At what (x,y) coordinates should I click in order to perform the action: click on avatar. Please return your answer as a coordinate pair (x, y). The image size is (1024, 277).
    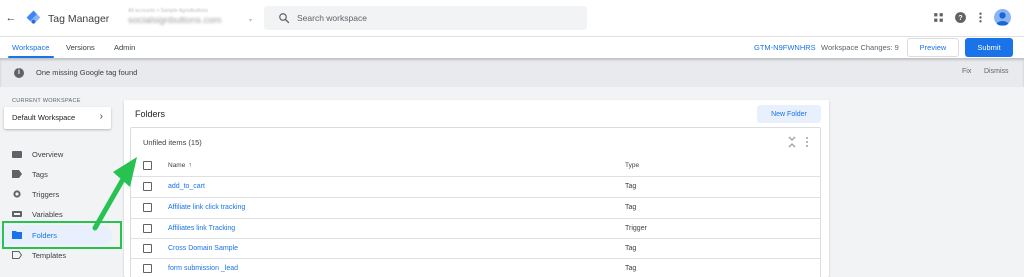
    Looking at the image, I should click on (1002, 17).